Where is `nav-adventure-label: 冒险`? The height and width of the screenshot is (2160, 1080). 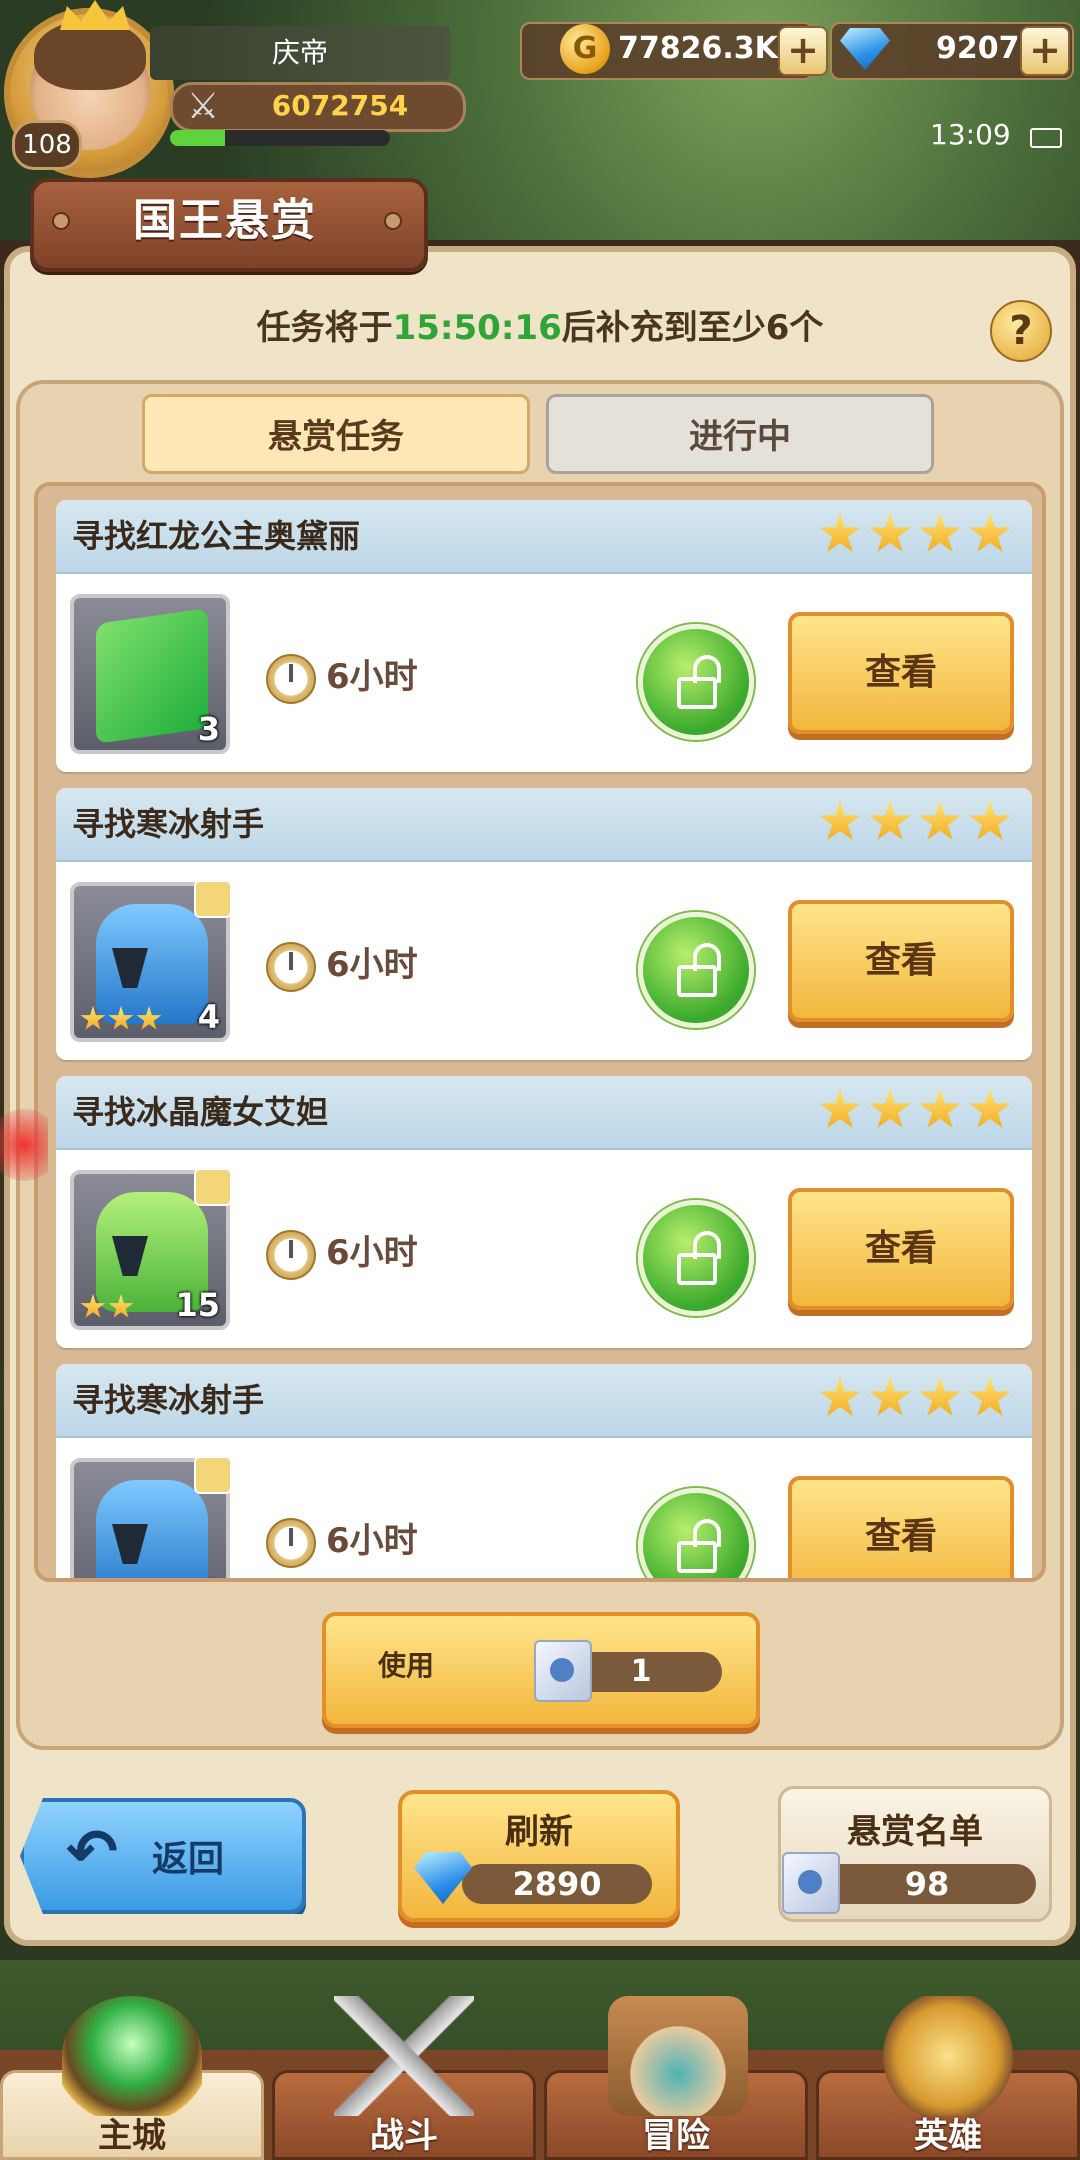 nav-adventure-label: 冒险 is located at coordinates (676, 2136).